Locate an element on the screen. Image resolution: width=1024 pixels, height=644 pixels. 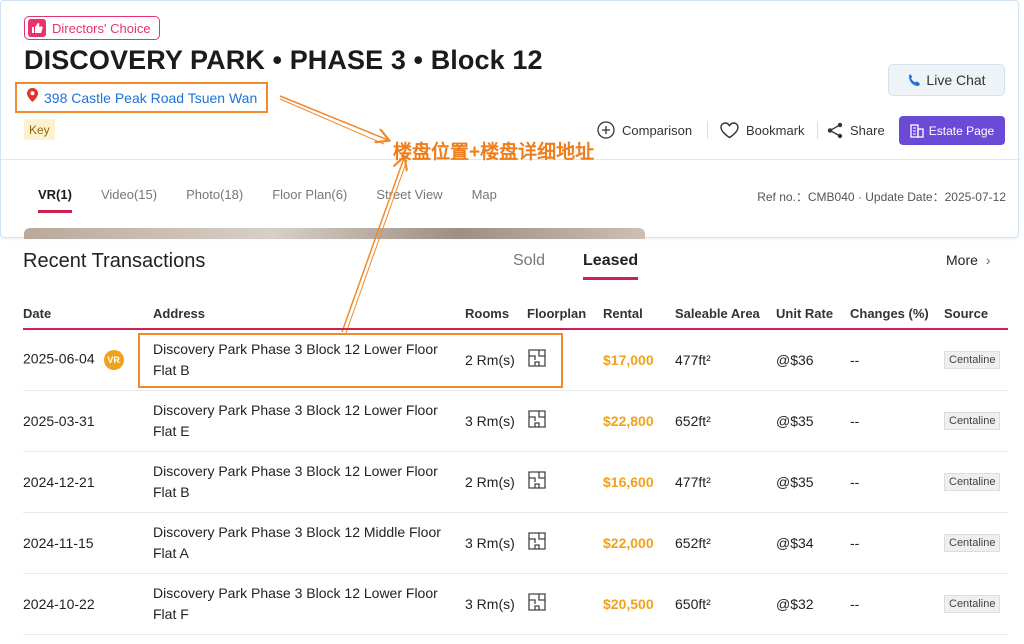
plus-circle-icon is located at coordinates (606, 130).